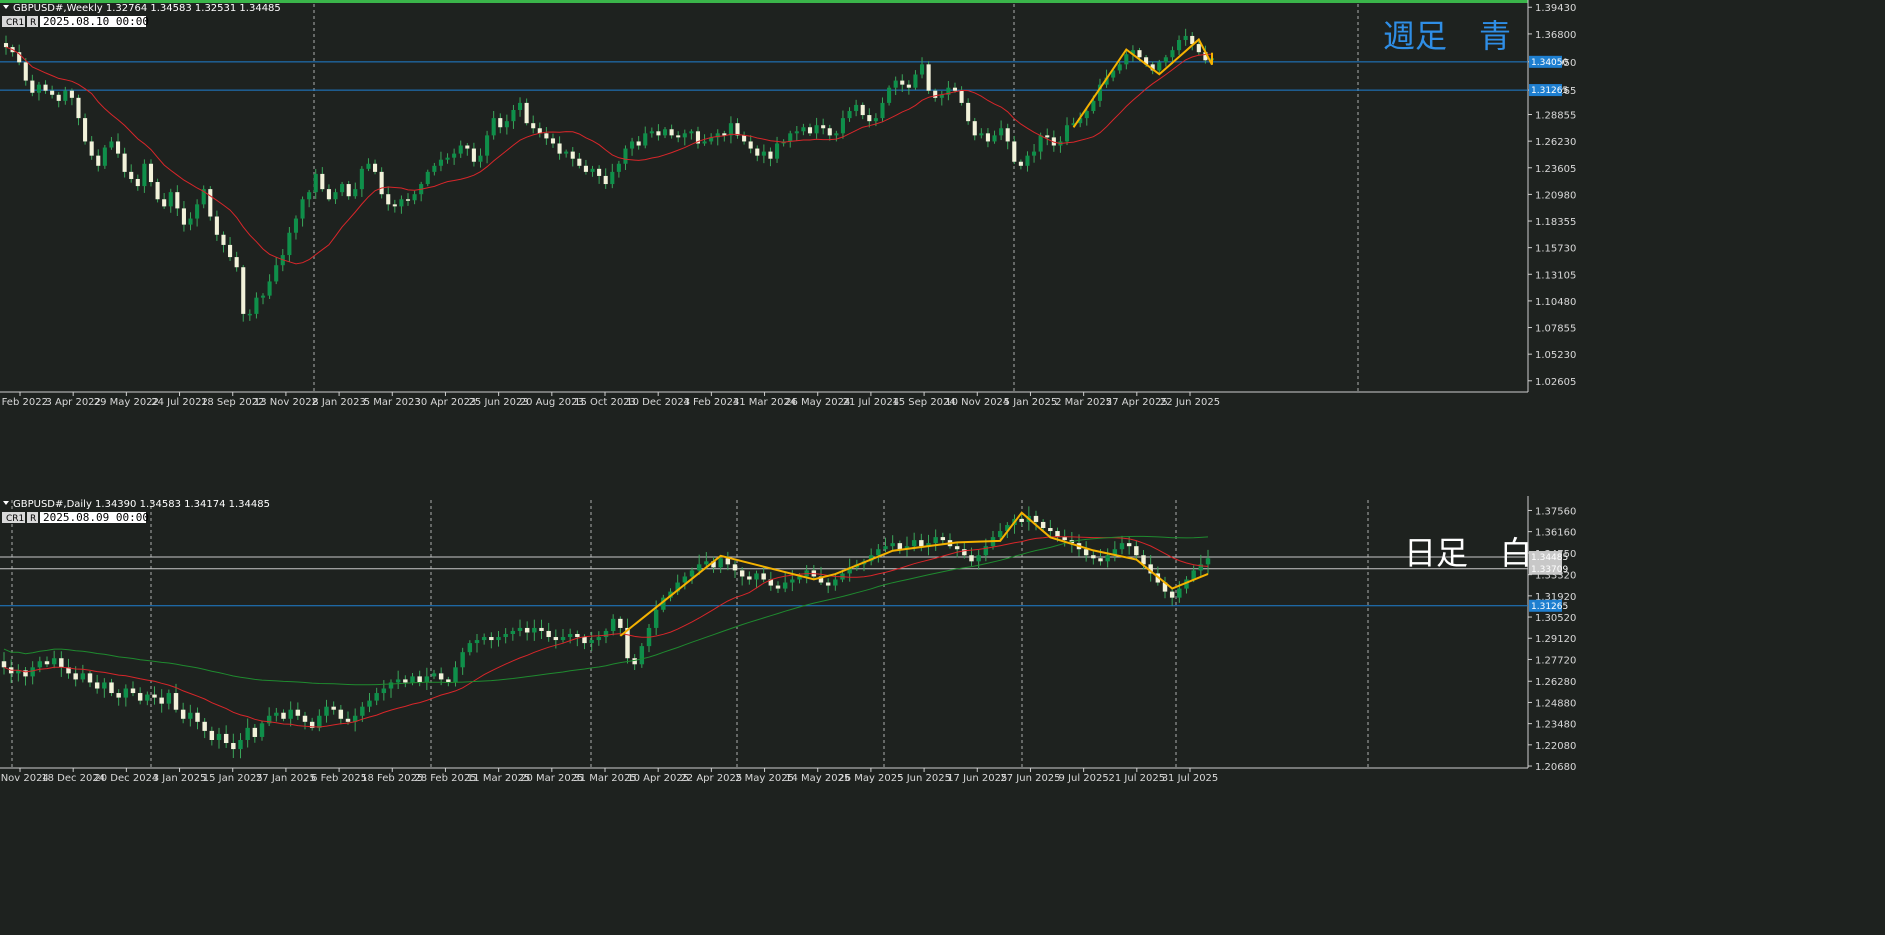 The height and width of the screenshot is (935, 1885). What do you see at coordinates (286, 402) in the screenshot?
I see `time-tick-label: 13 Nov 2022` at bounding box center [286, 402].